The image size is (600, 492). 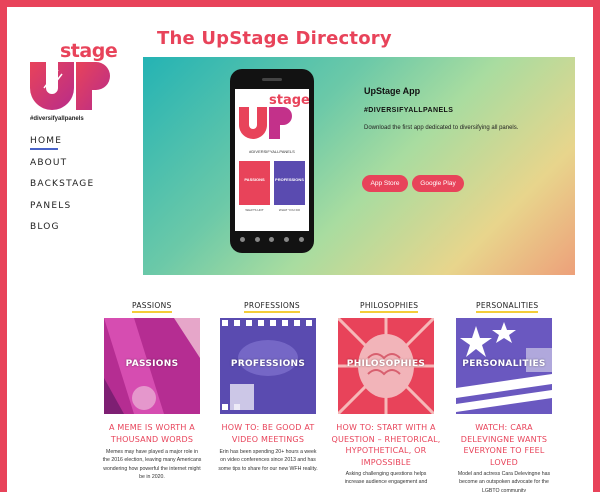 What do you see at coordinates (62, 147) in the screenshot?
I see `nav-item-home: HOME` at bounding box center [62, 147].